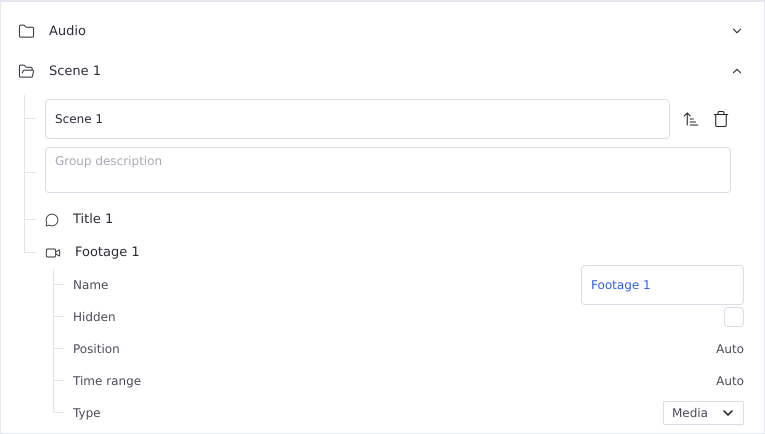 This screenshot has width=765, height=434. I want to click on group-header: Scene 1, so click(381, 71).